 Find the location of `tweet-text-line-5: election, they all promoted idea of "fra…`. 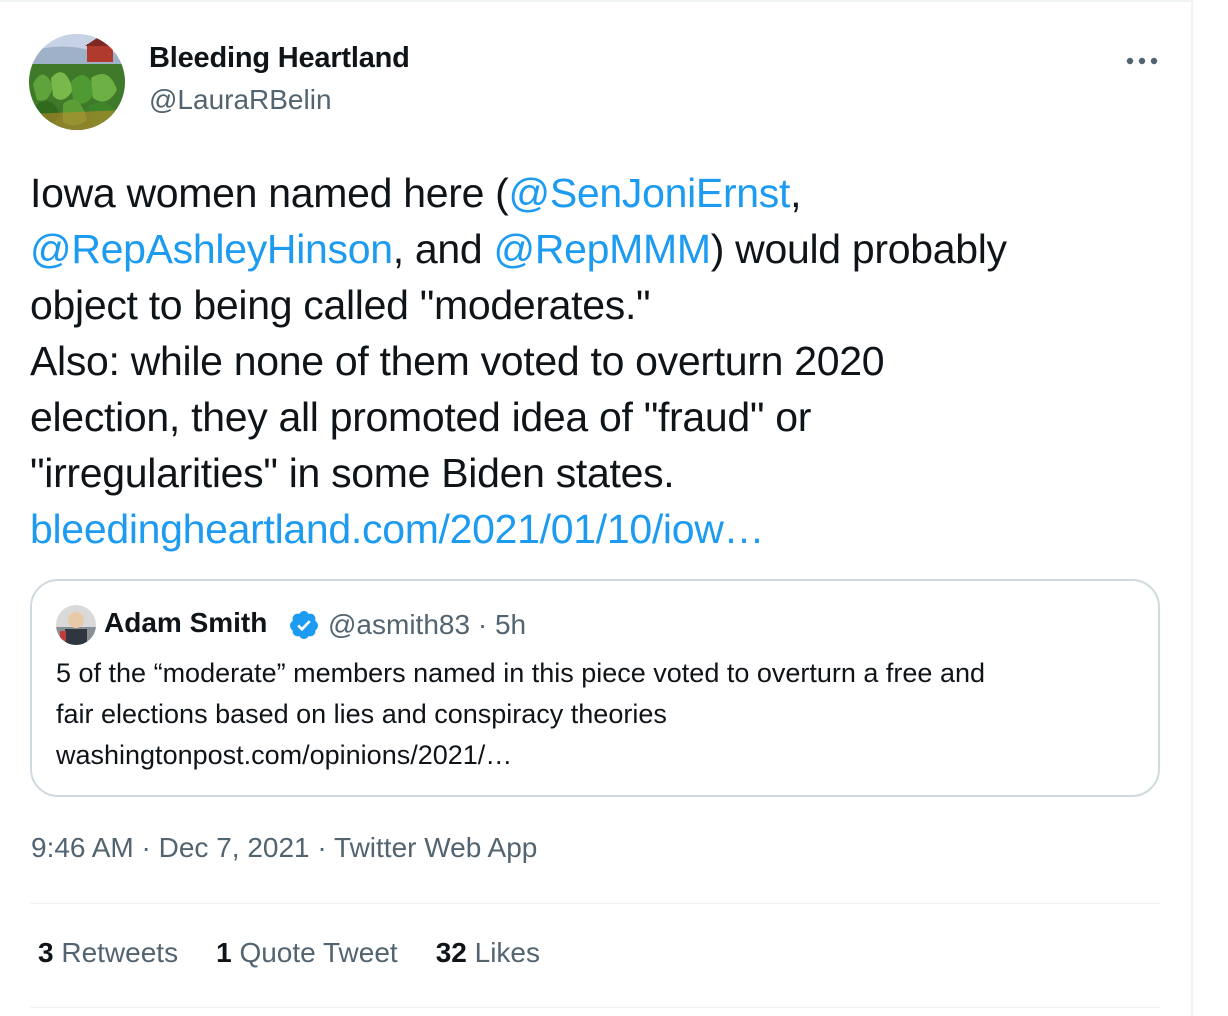

tweet-text-line-5: election, they all promoted idea of "fra… is located at coordinates (421, 417).